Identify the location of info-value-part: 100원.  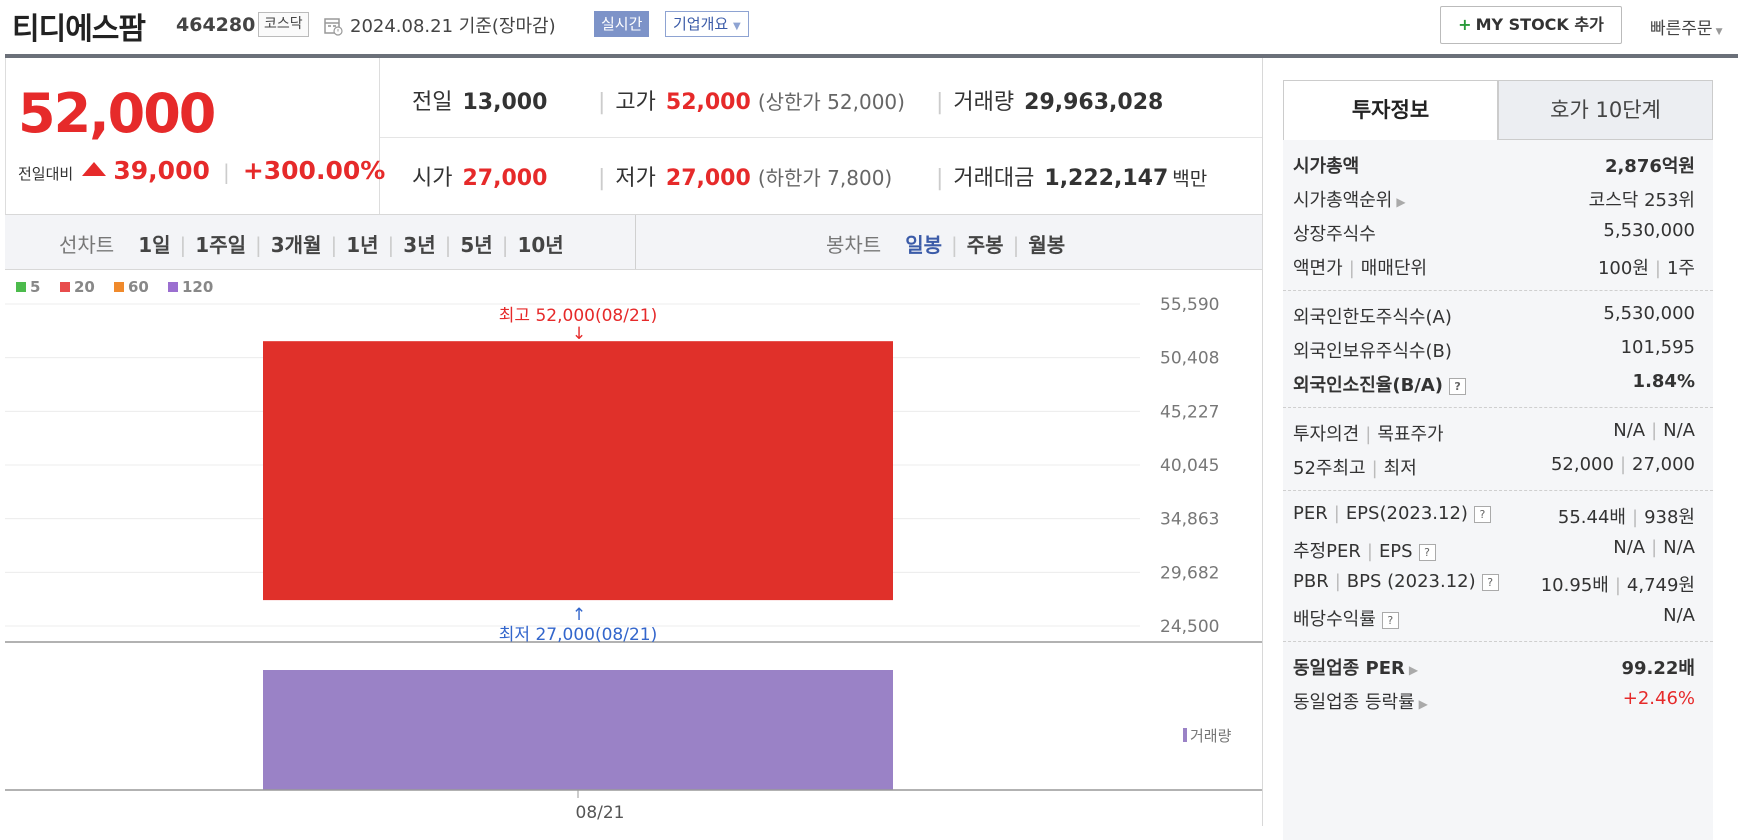
(1623, 268).